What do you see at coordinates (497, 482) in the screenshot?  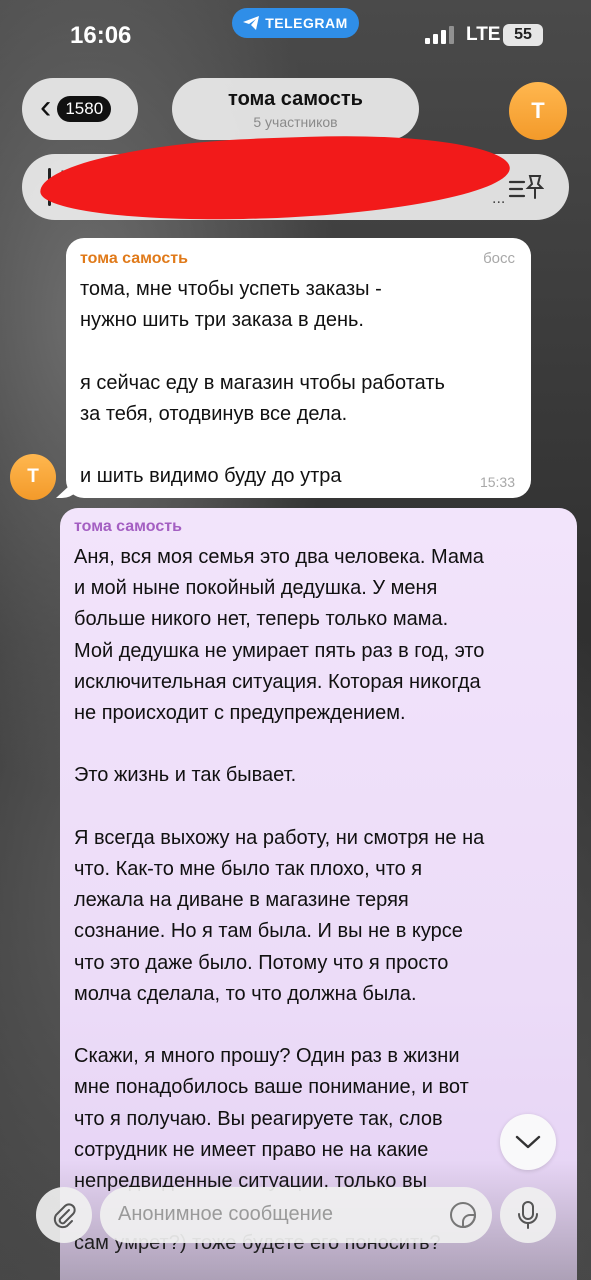 I see `message-time: 15:33` at bounding box center [497, 482].